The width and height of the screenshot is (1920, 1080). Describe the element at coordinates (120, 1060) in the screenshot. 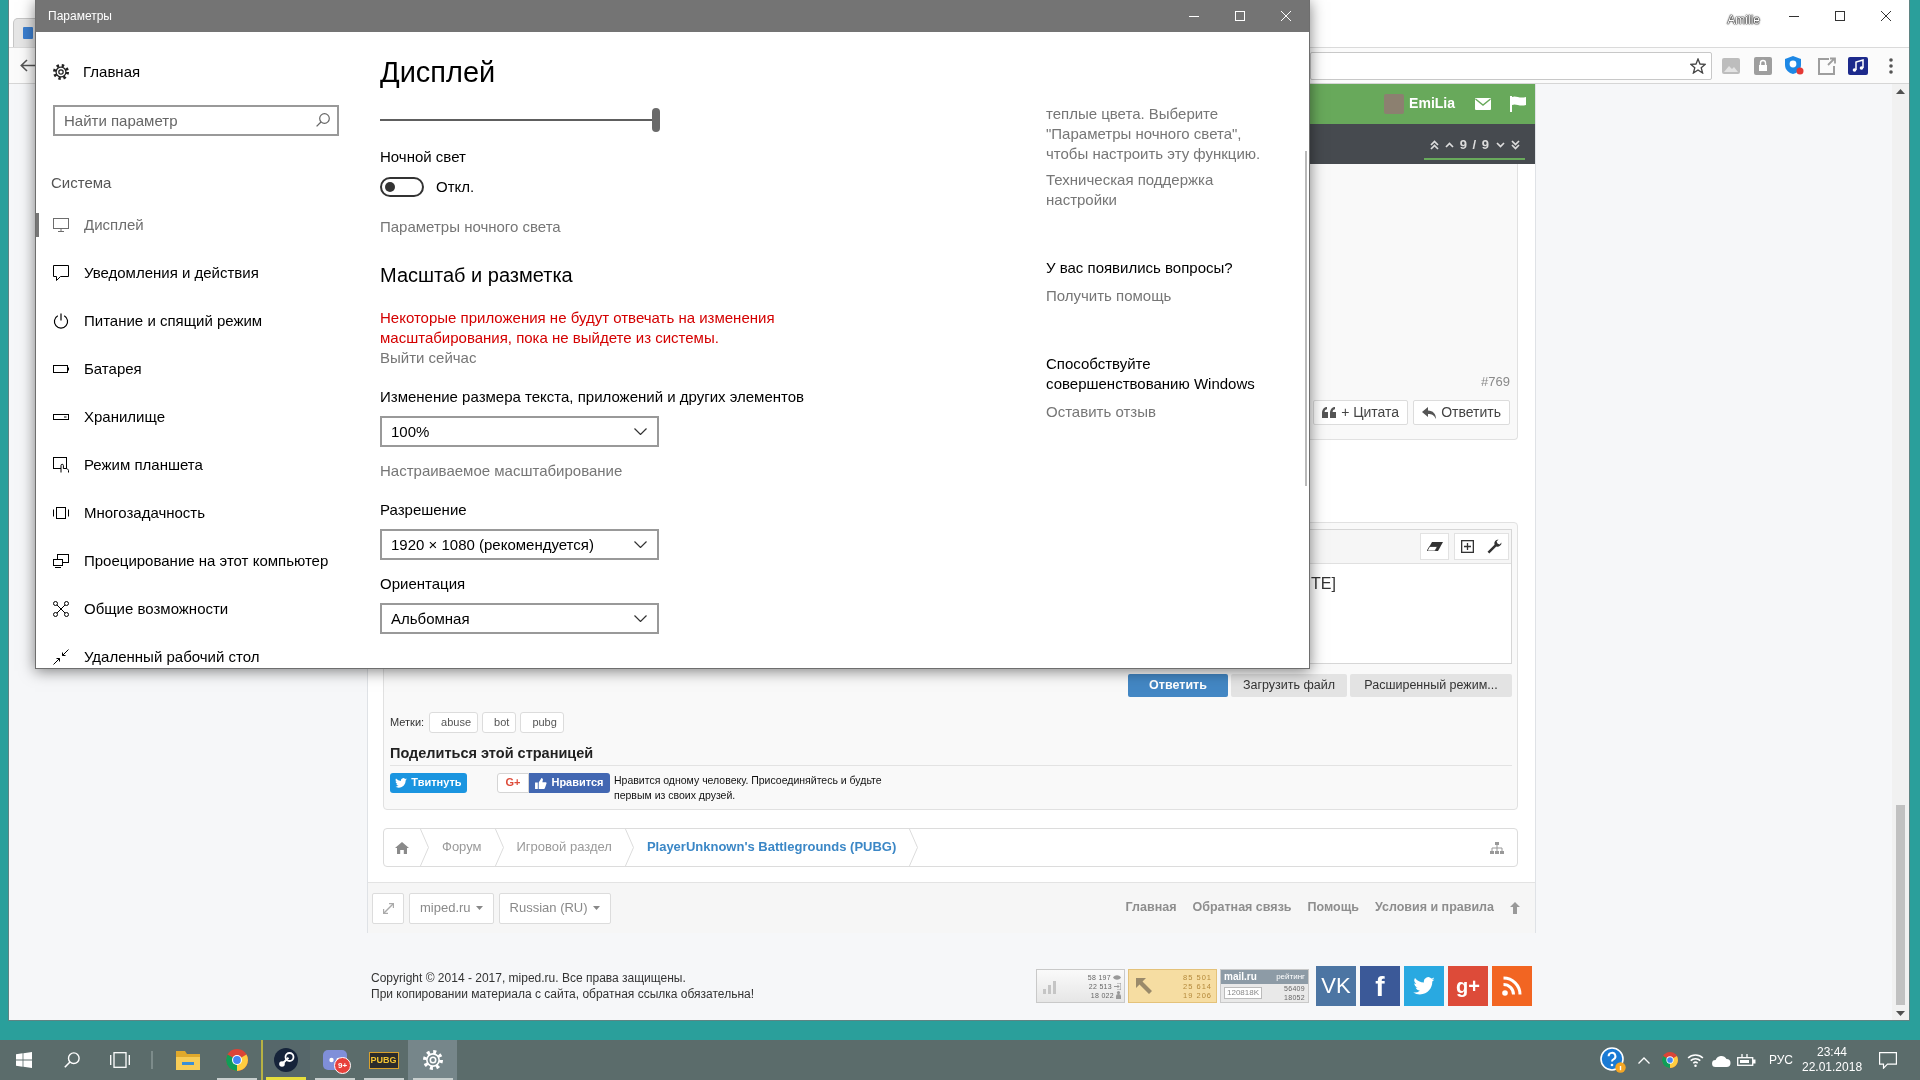

I see `task-view-icon` at that location.